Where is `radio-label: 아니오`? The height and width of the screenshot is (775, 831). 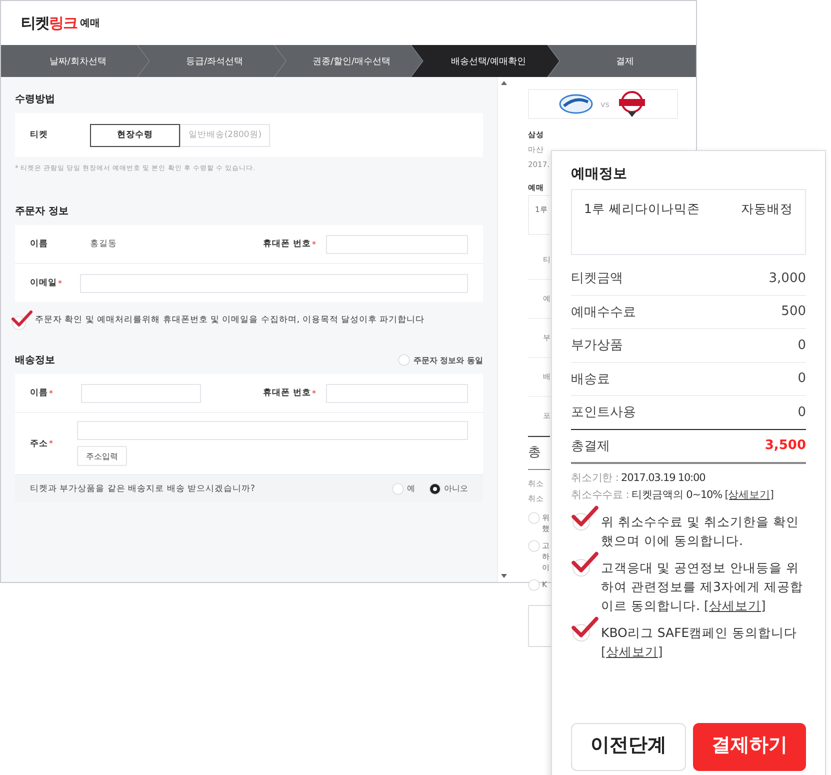 radio-label: 아니오 is located at coordinates (456, 488).